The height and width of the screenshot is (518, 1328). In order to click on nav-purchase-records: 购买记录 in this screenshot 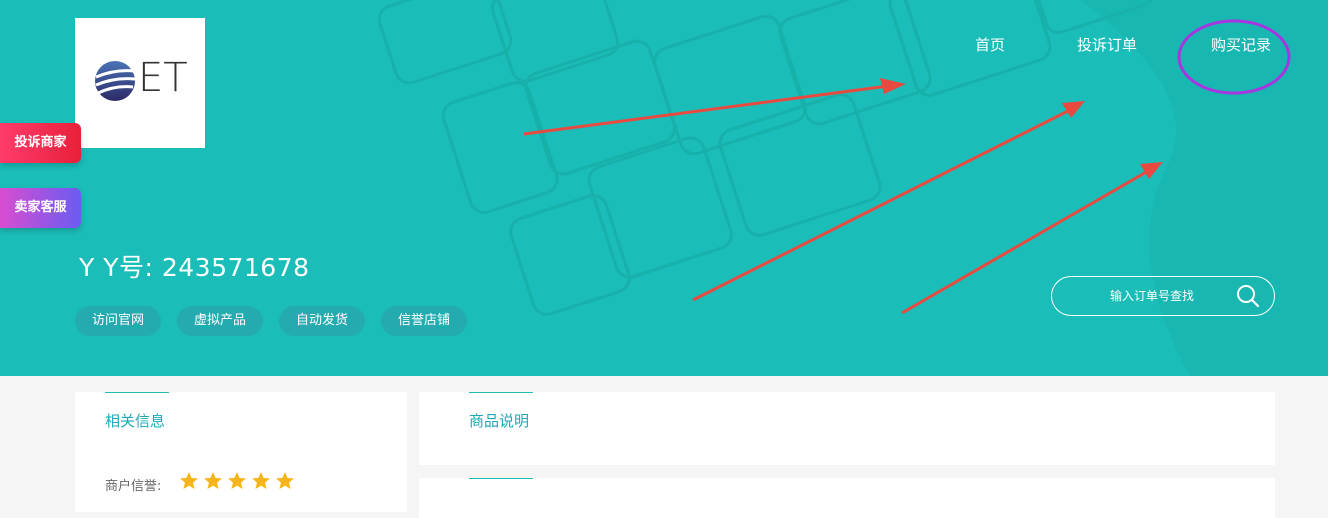, I will do `click(1241, 44)`.